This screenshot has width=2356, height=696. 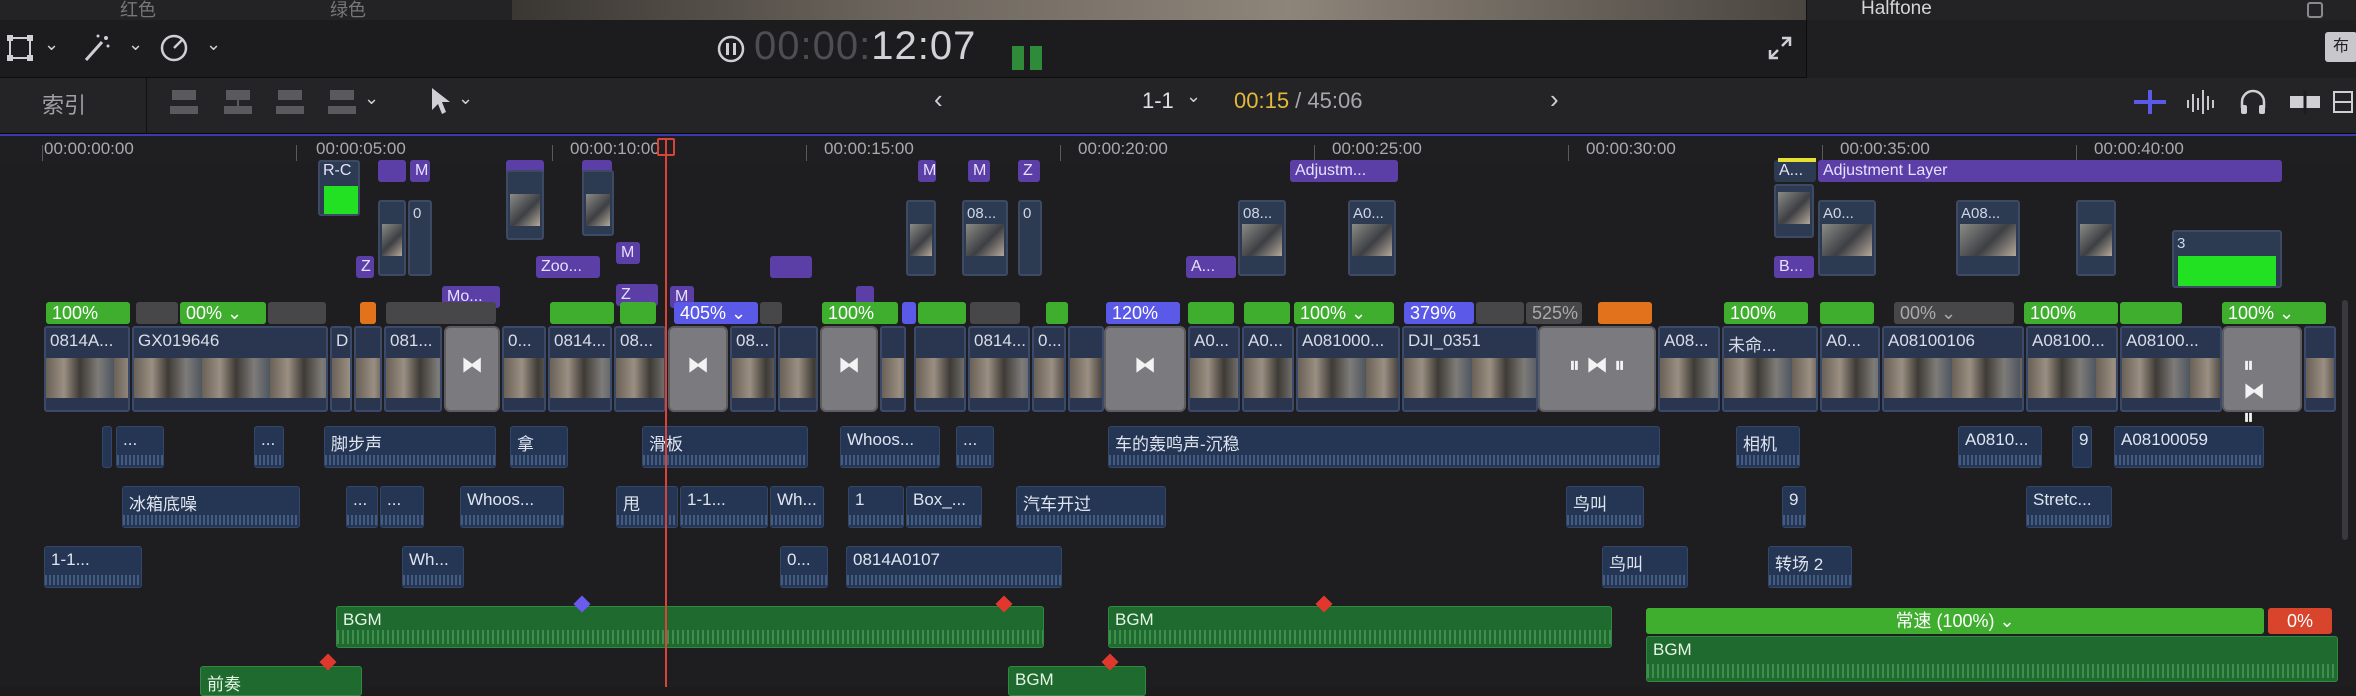 What do you see at coordinates (174, 48) in the screenshot?
I see `retime-speed-icon` at bounding box center [174, 48].